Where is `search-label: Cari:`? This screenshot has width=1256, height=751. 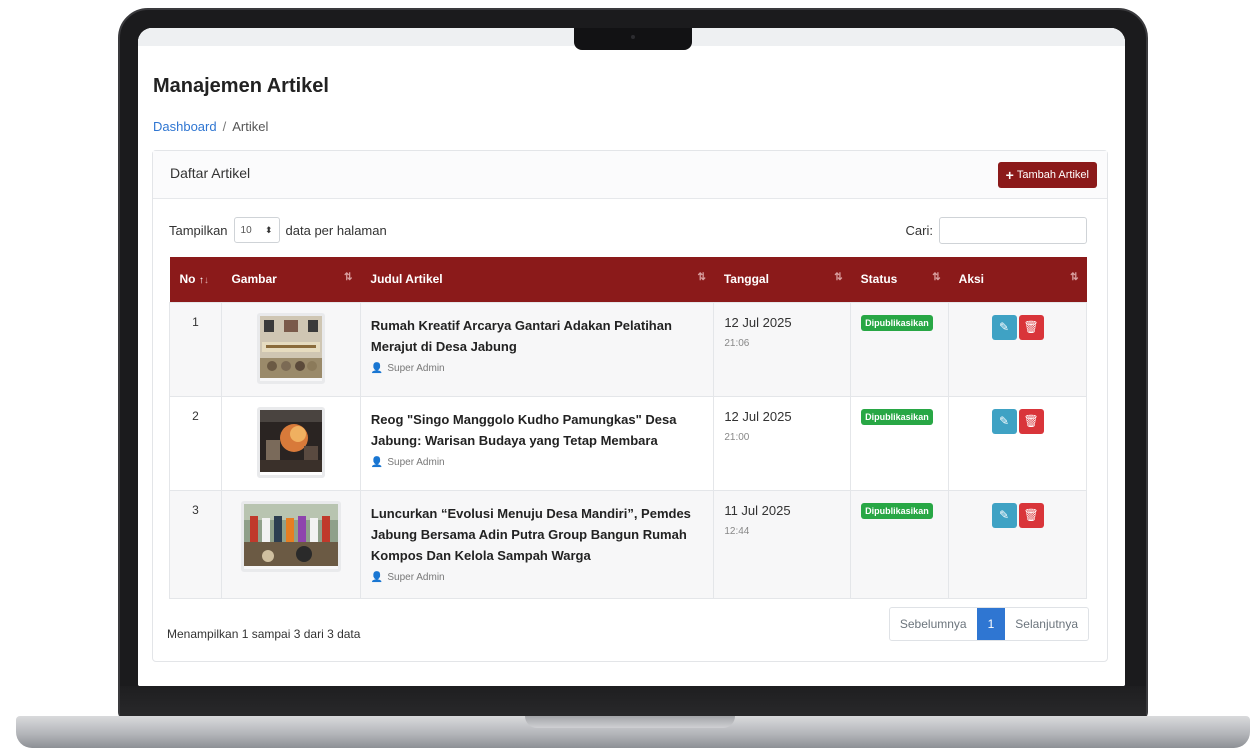 search-label: Cari: is located at coordinates (919, 230).